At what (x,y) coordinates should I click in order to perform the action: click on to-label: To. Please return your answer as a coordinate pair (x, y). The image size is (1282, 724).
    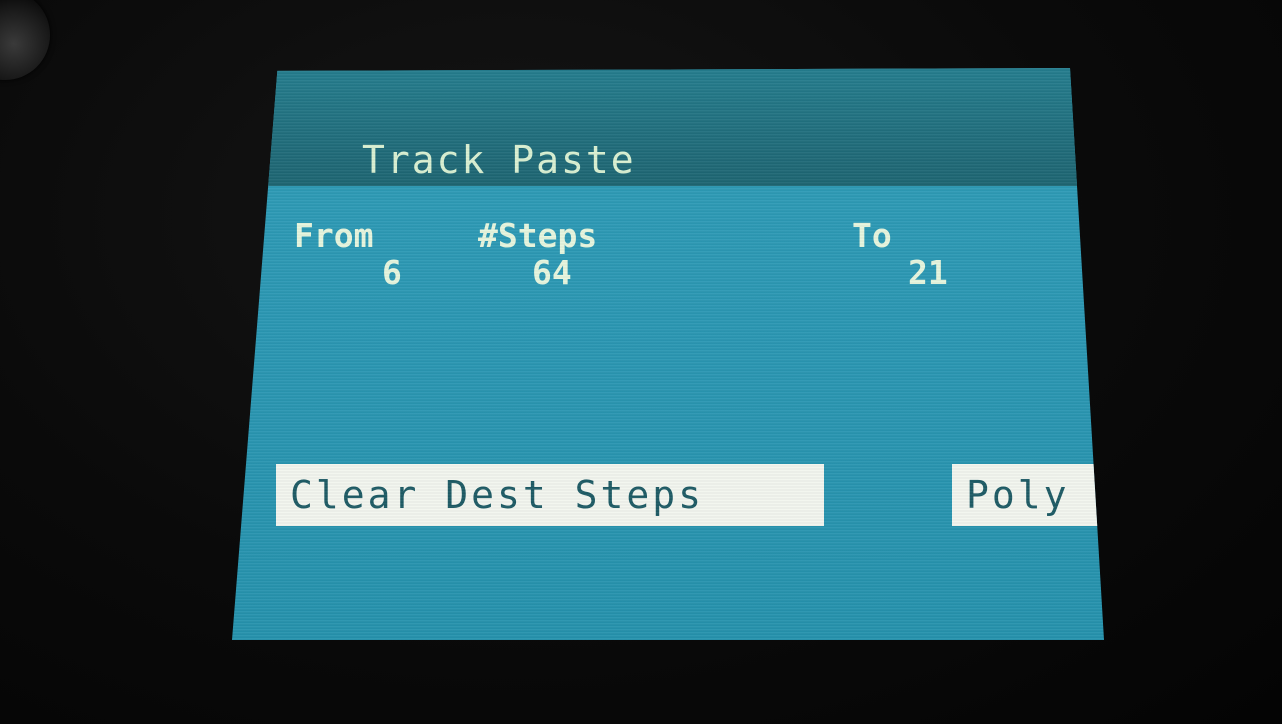
    Looking at the image, I should click on (872, 235).